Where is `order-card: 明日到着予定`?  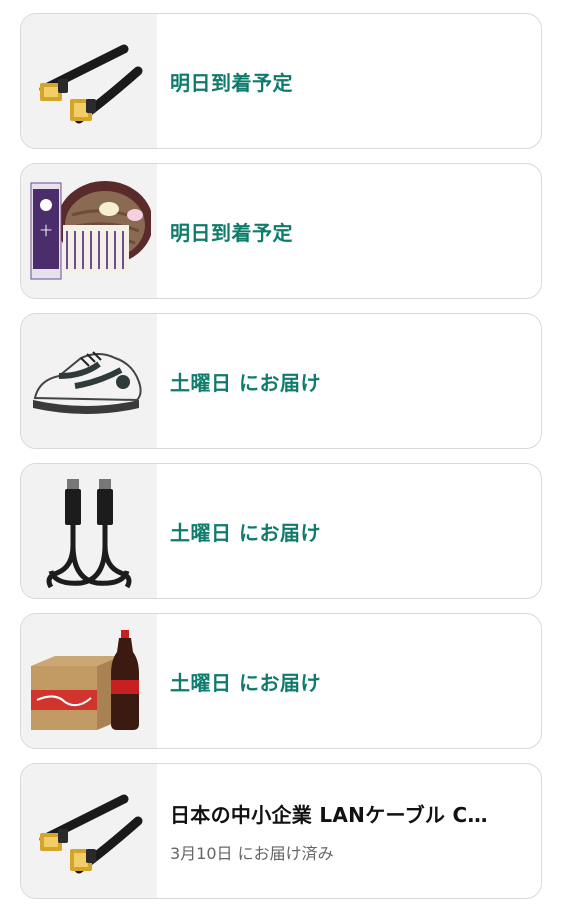
order-card: 明日到着予定 is located at coordinates (281, 81).